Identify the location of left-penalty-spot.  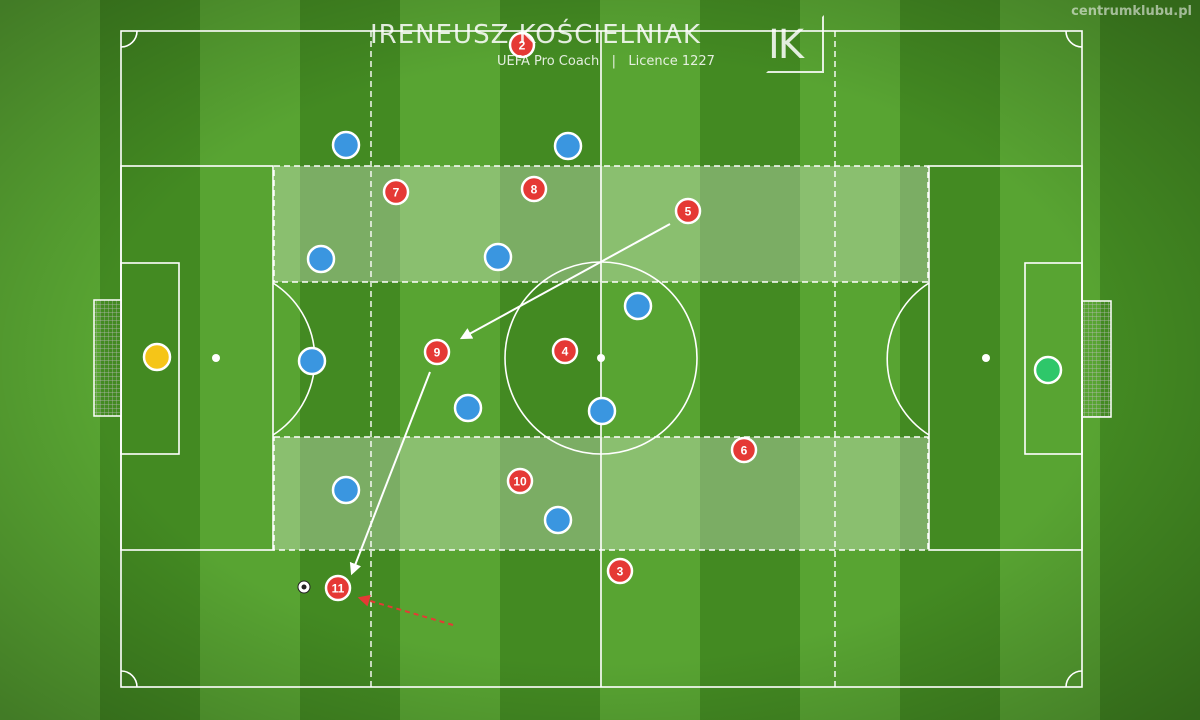
(216, 358).